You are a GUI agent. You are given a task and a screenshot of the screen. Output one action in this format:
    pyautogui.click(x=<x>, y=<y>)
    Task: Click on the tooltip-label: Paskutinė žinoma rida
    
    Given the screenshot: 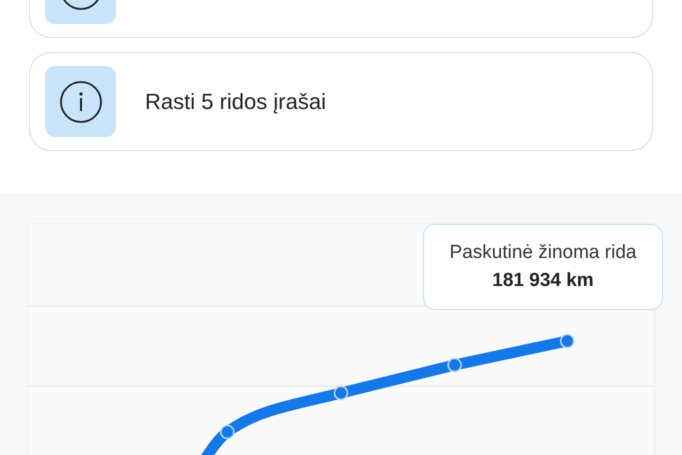 What is the action you would take?
    pyautogui.click(x=543, y=253)
    